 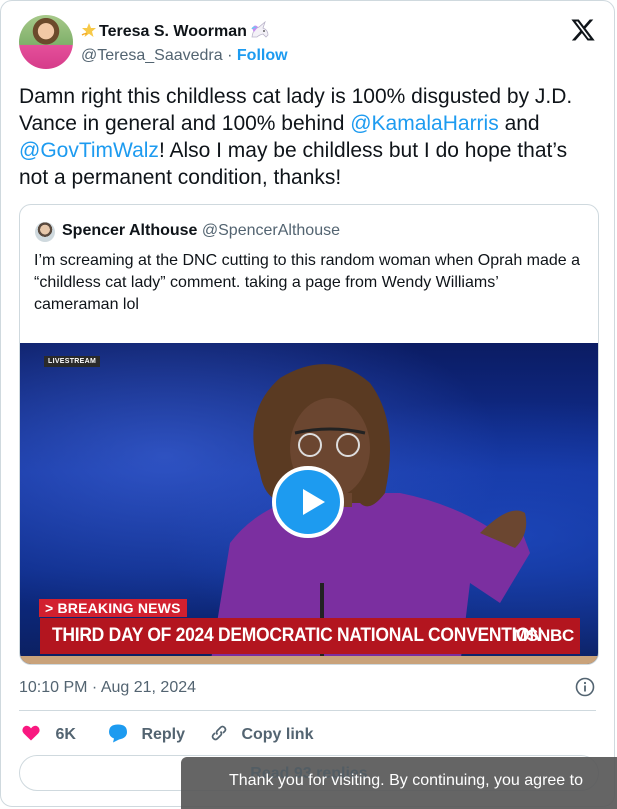 I want to click on copy-link-button: Copy link, so click(x=261, y=733).